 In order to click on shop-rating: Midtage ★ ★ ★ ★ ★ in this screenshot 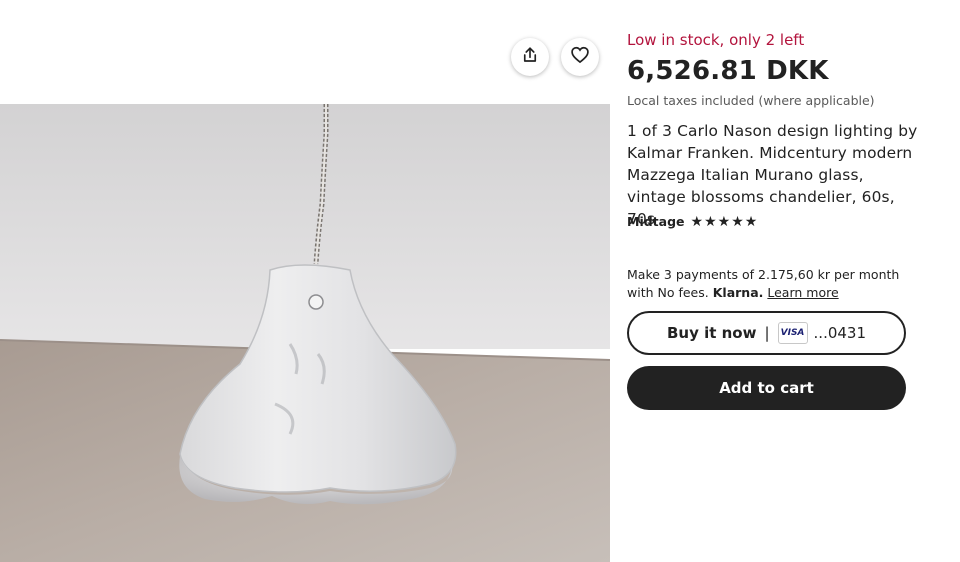, I will do `click(692, 221)`.